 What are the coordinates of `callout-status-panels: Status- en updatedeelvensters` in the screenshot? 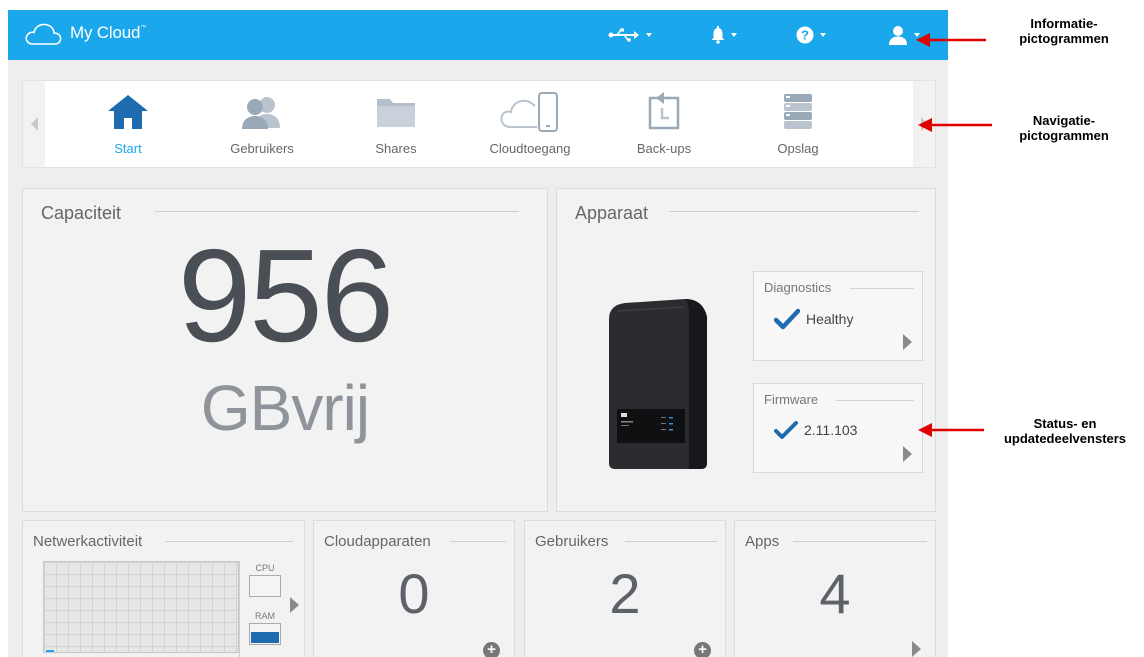 It's located at (1065, 431).